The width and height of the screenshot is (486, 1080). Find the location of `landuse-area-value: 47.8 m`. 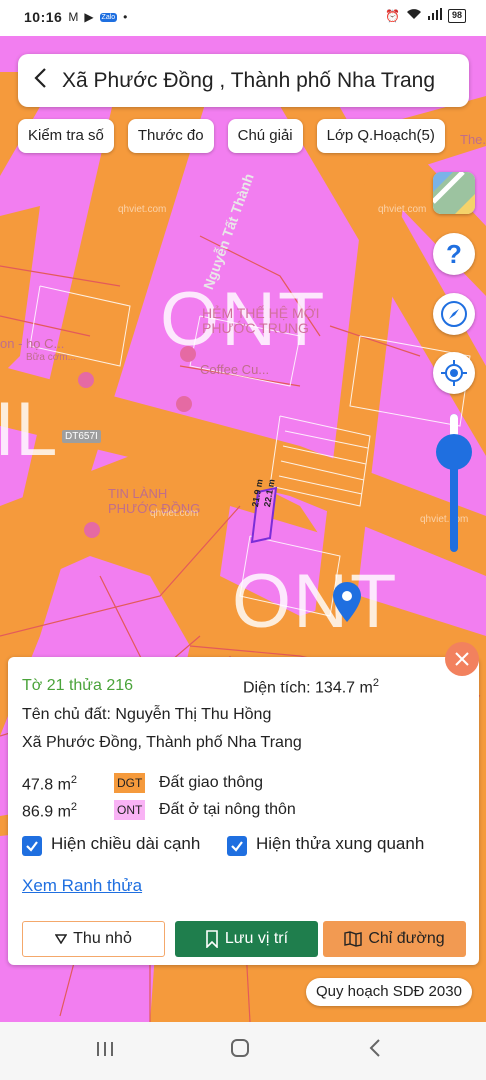

landuse-area-value: 47.8 m is located at coordinates (46, 785).